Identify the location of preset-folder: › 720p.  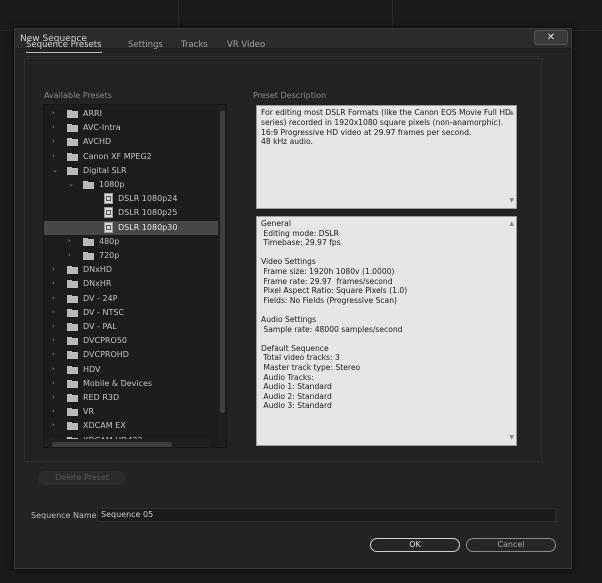
(133, 256).